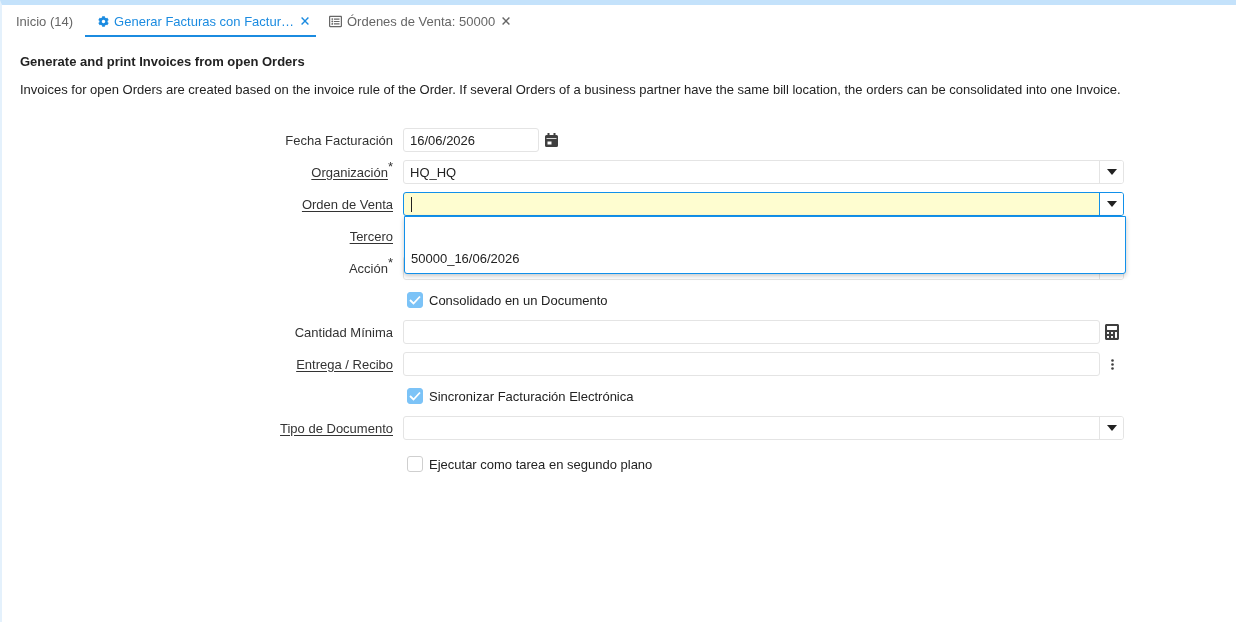 This screenshot has width=1236, height=622. What do you see at coordinates (336, 428) in the screenshot?
I see `field-label: Tipo de Documento` at bounding box center [336, 428].